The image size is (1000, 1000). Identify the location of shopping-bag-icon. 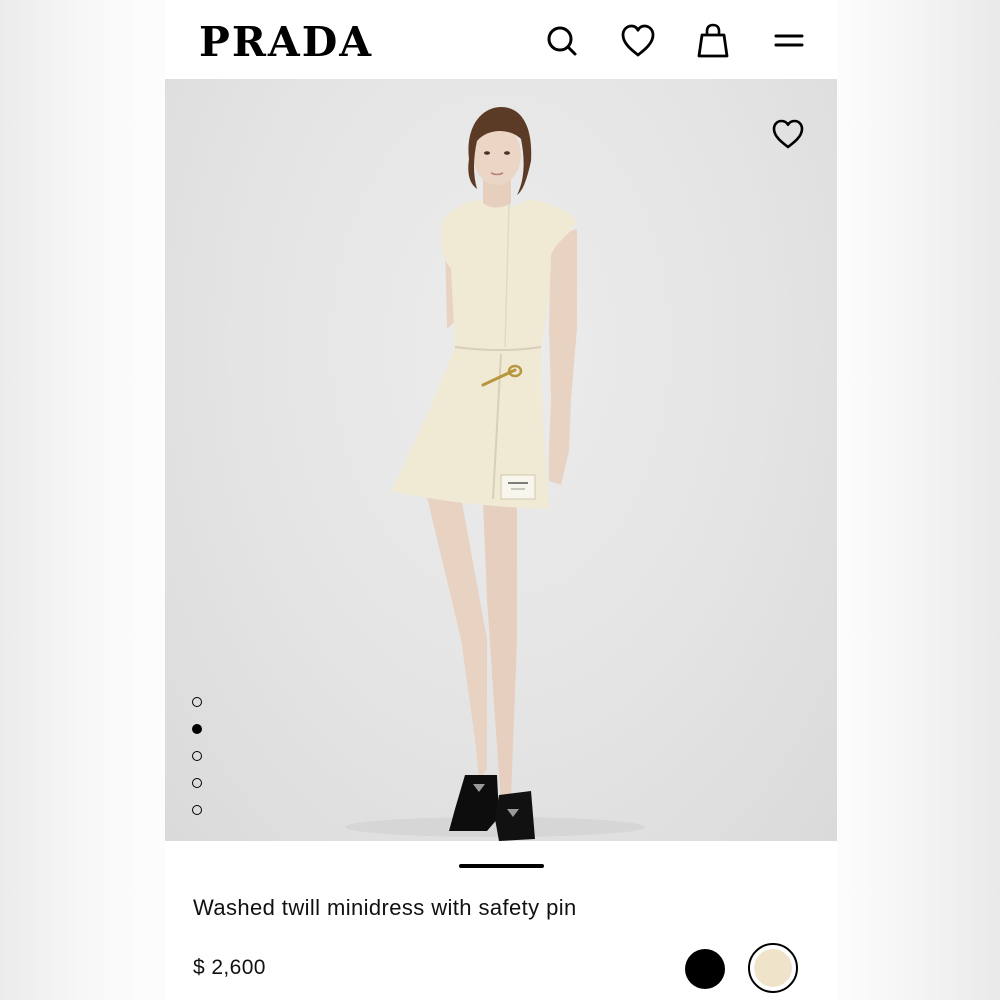
(713, 40).